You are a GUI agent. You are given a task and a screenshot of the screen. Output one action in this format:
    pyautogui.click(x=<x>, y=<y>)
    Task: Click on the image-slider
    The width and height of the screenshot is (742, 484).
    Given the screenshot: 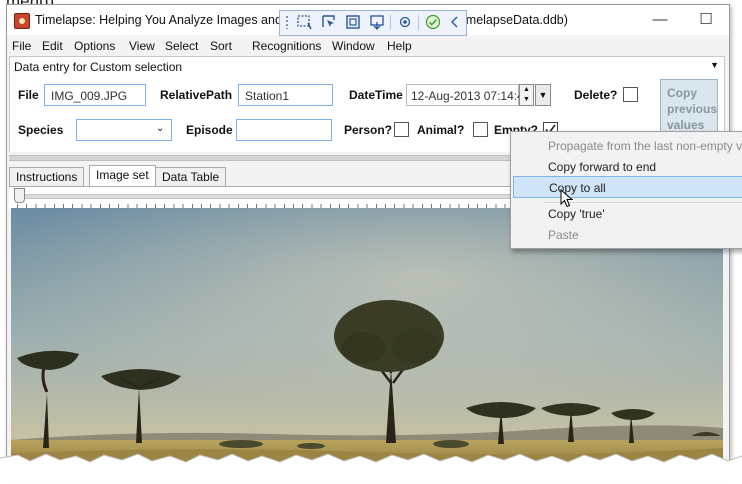 What is the action you would take?
    pyautogui.click(x=265, y=196)
    